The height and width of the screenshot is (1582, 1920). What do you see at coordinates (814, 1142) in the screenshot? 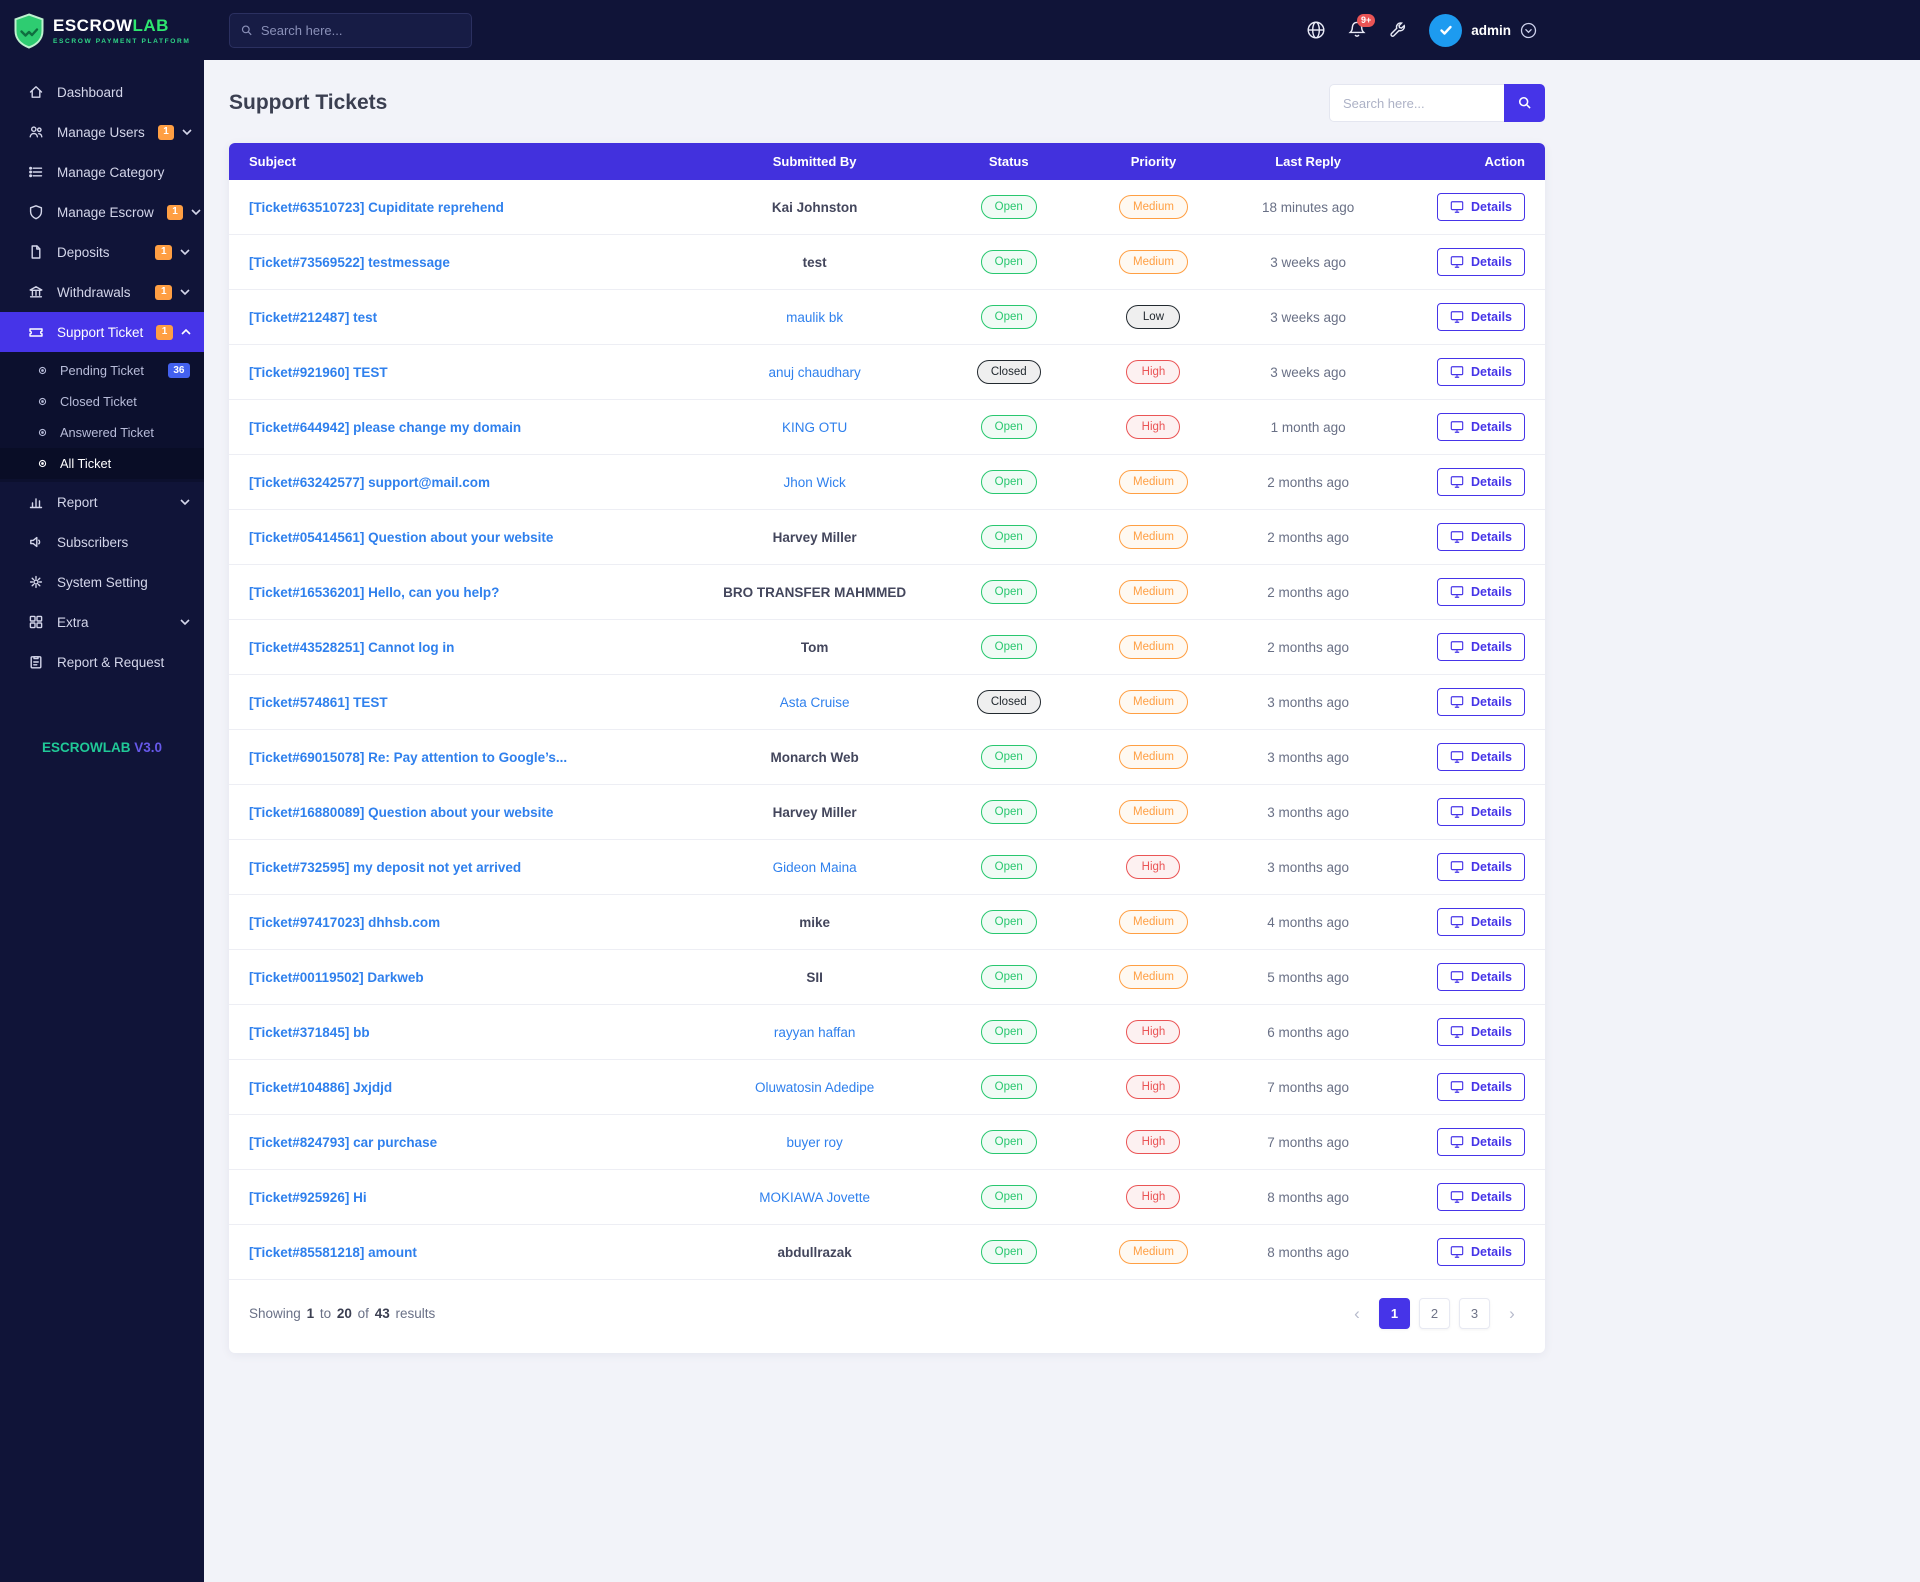
I see `submitted-by: buyer roy` at bounding box center [814, 1142].